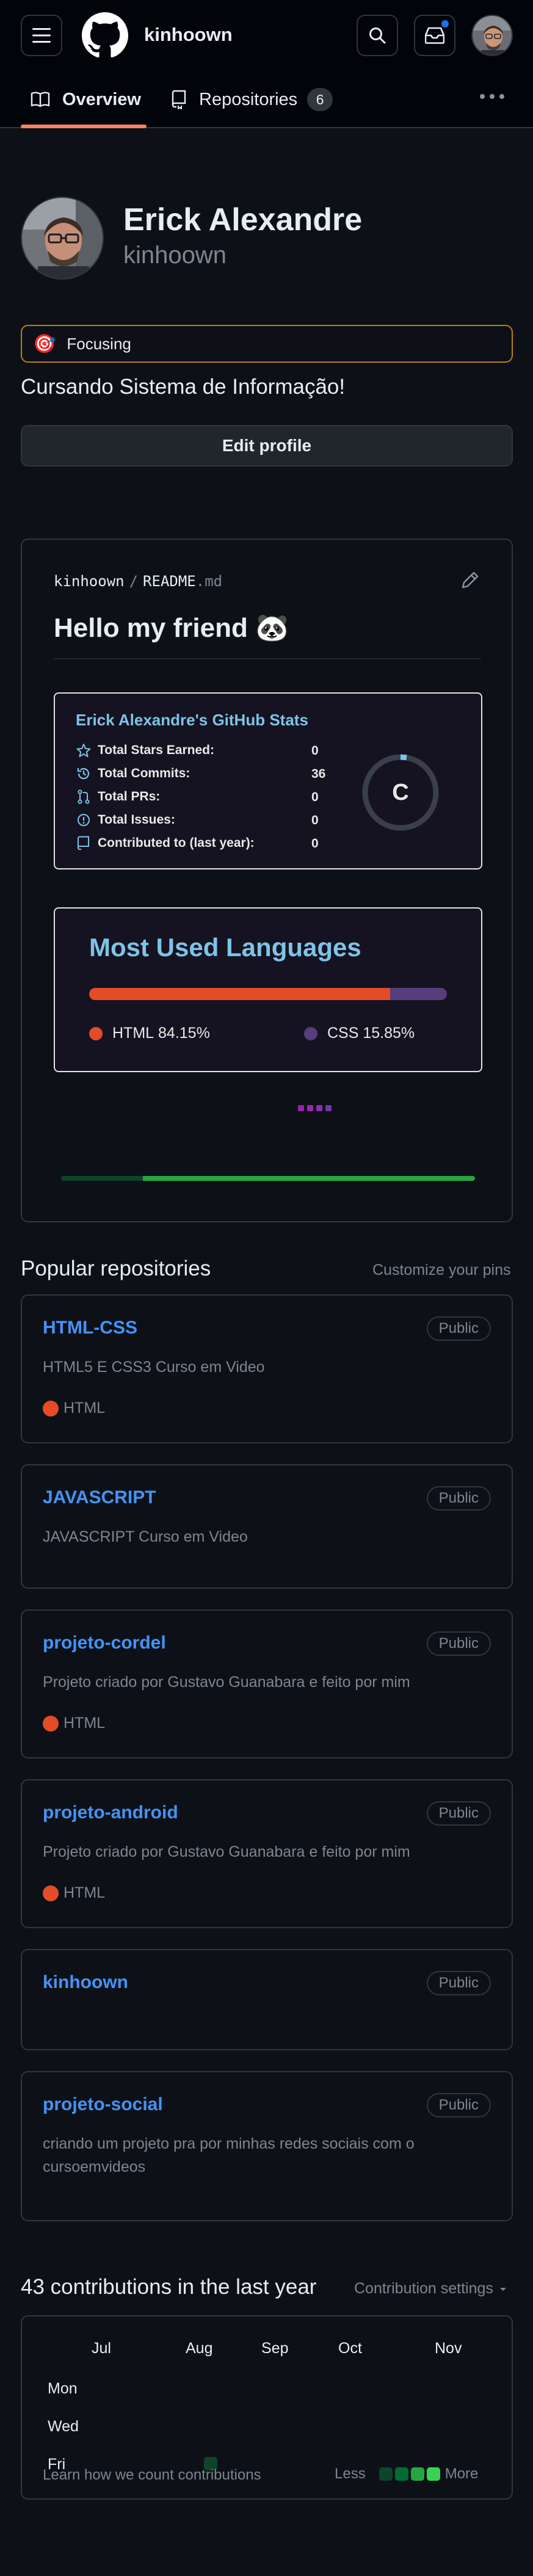 This screenshot has height=2576, width=533. Describe the element at coordinates (441, 1270) in the screenshot. I see `customize-pins-link: Customize your pins` at that location.